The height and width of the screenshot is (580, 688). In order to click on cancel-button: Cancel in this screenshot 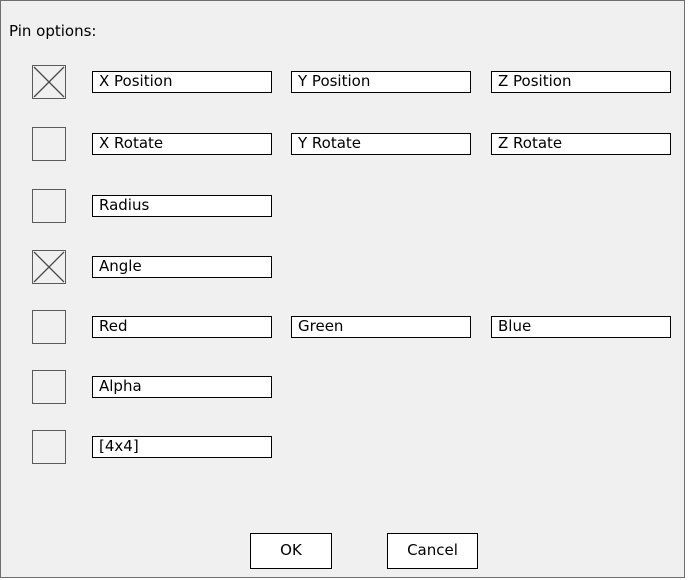, I will do `click(432, 551)`.